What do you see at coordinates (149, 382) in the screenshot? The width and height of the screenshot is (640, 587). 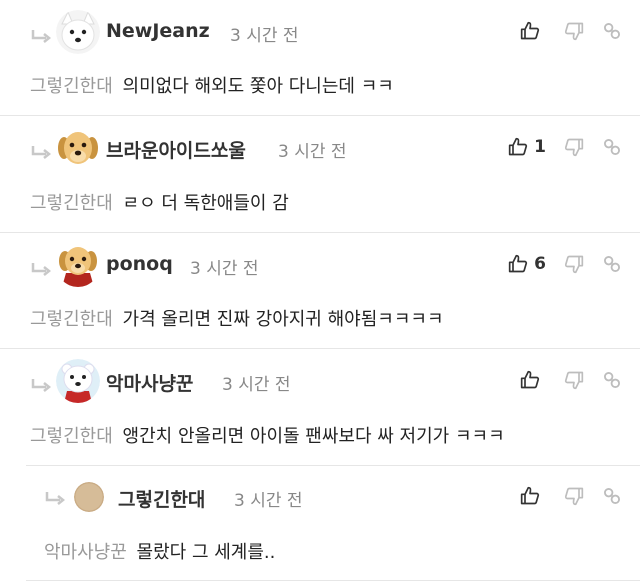 I see `comment-author: 악마사냥꾼` at bounding box center [149, 382].